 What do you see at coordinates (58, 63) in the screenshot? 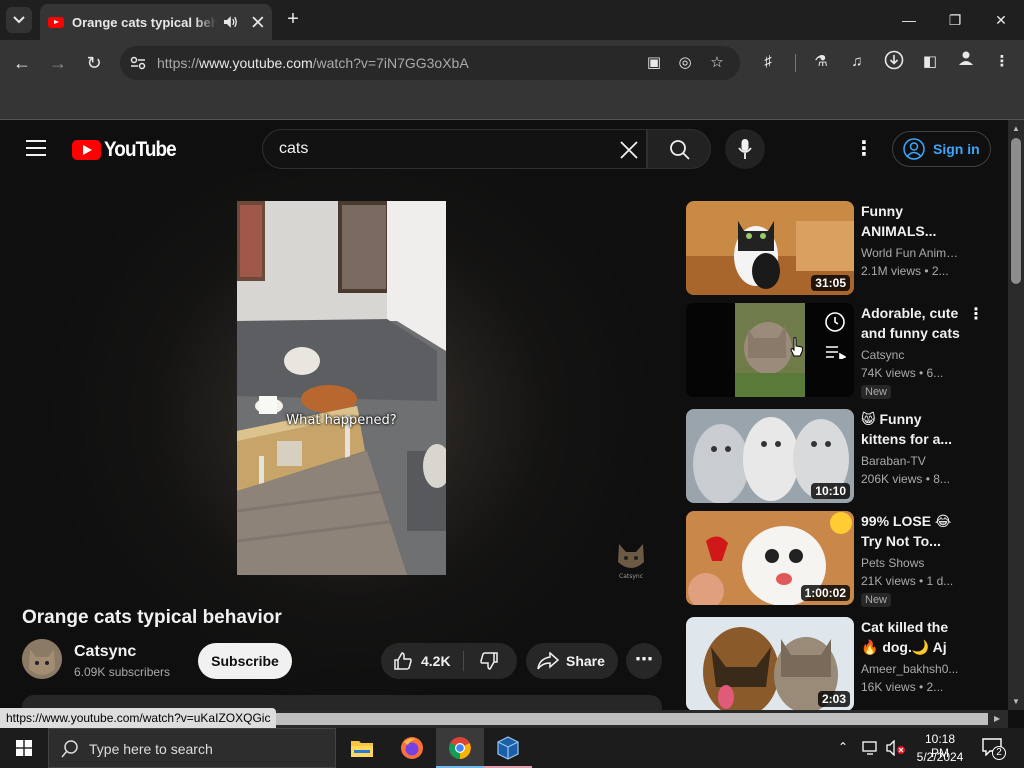
I see `forward-arrow-icon: →` at bounding box center [58, 63].